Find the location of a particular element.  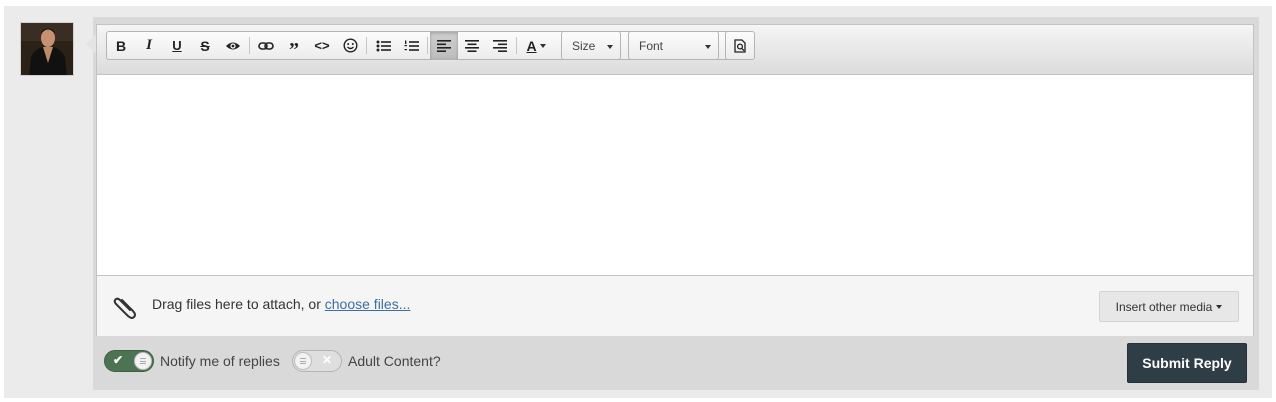

editor-toolbar: B I U S ” <> A Size Font is located at coordinates (675, 50).